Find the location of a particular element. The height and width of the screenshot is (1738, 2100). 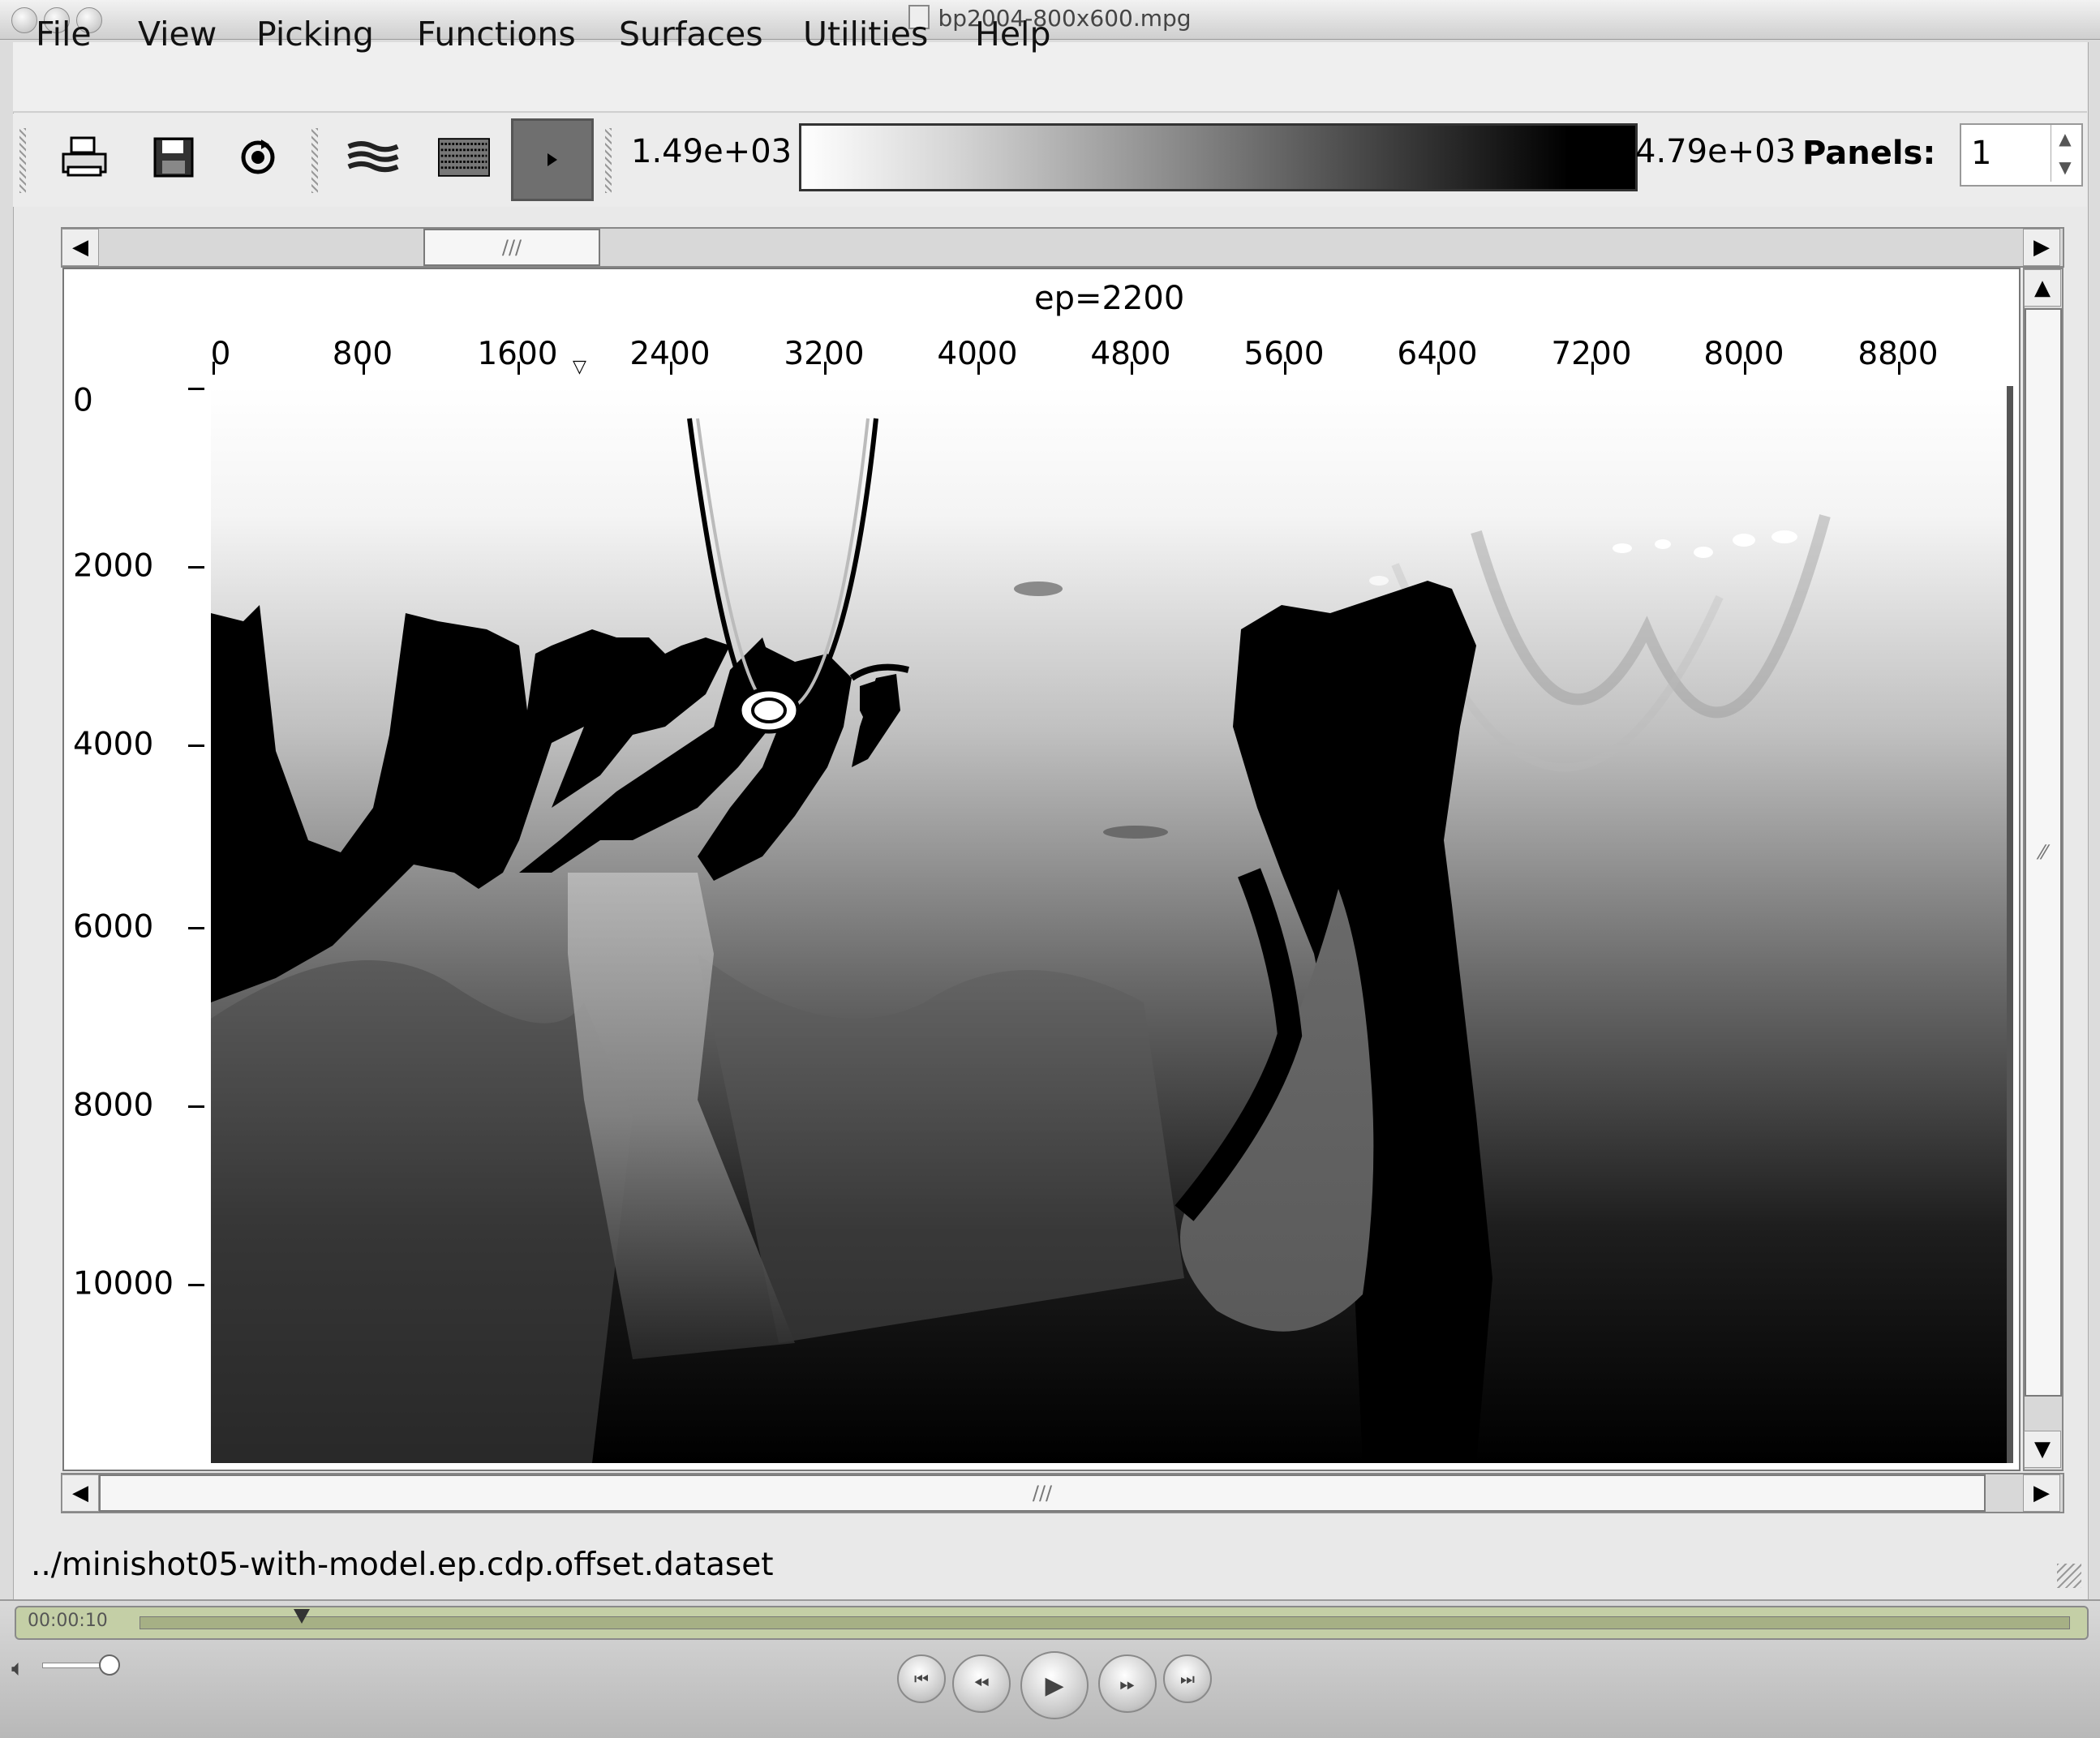

volume-knob is located at coordinates (109, 1665).